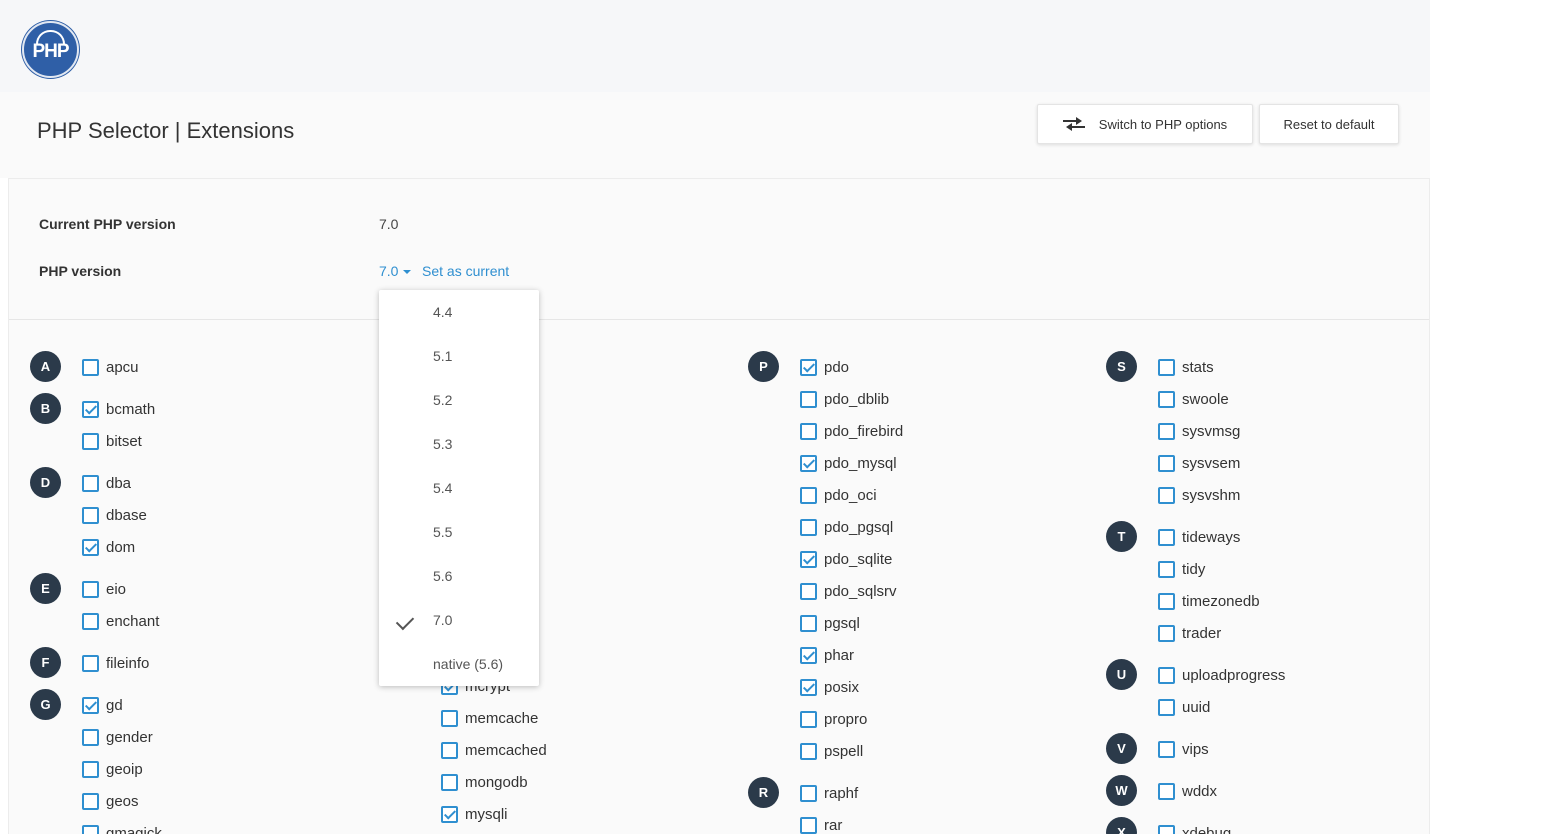  What do you see at coordinates (118, 409) in the screenshot?
I see `extension-bcmath: bcmath` at bounding box center [118, 409].